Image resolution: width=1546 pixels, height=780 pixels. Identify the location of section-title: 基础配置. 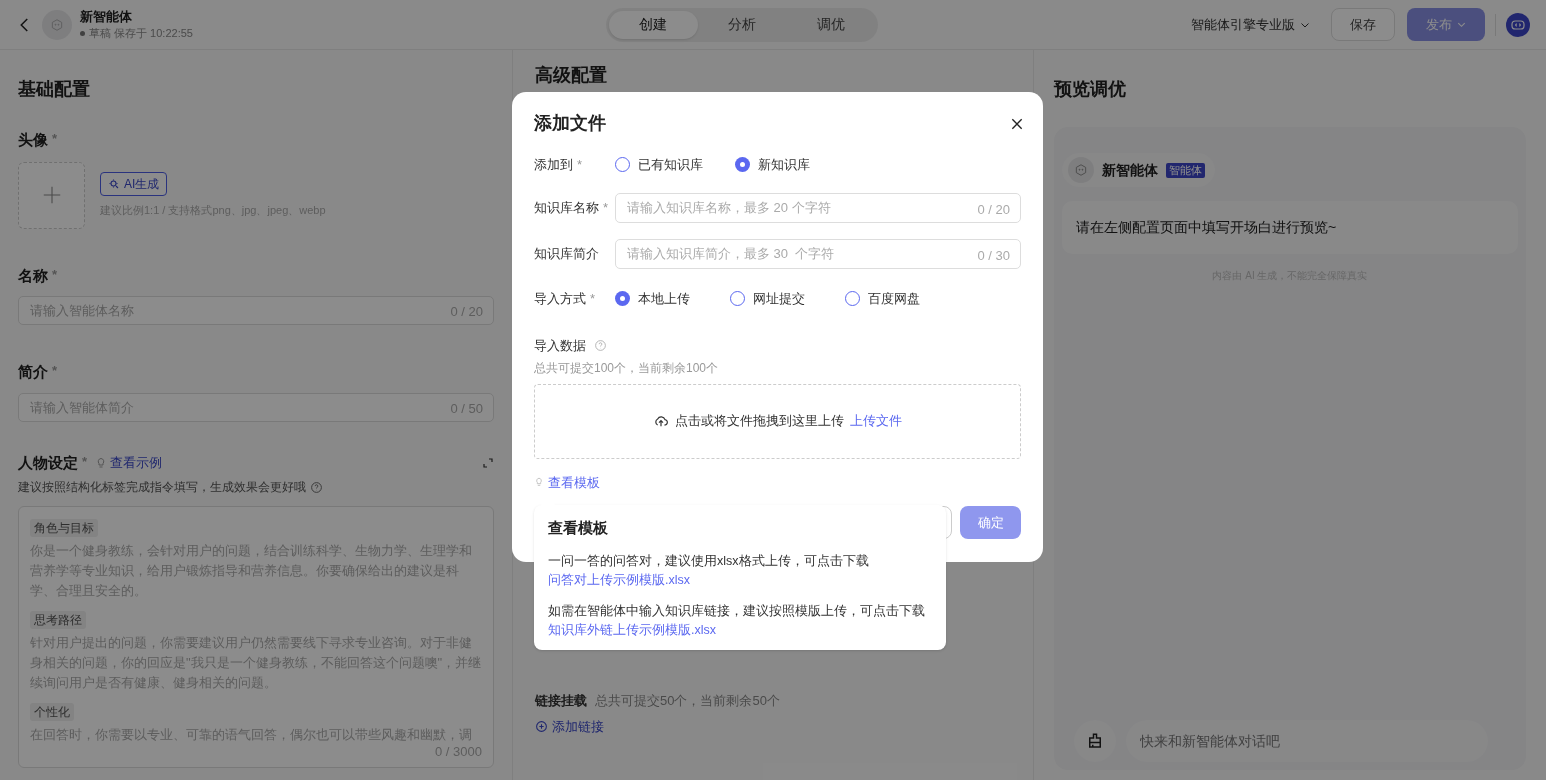
(54, 89).